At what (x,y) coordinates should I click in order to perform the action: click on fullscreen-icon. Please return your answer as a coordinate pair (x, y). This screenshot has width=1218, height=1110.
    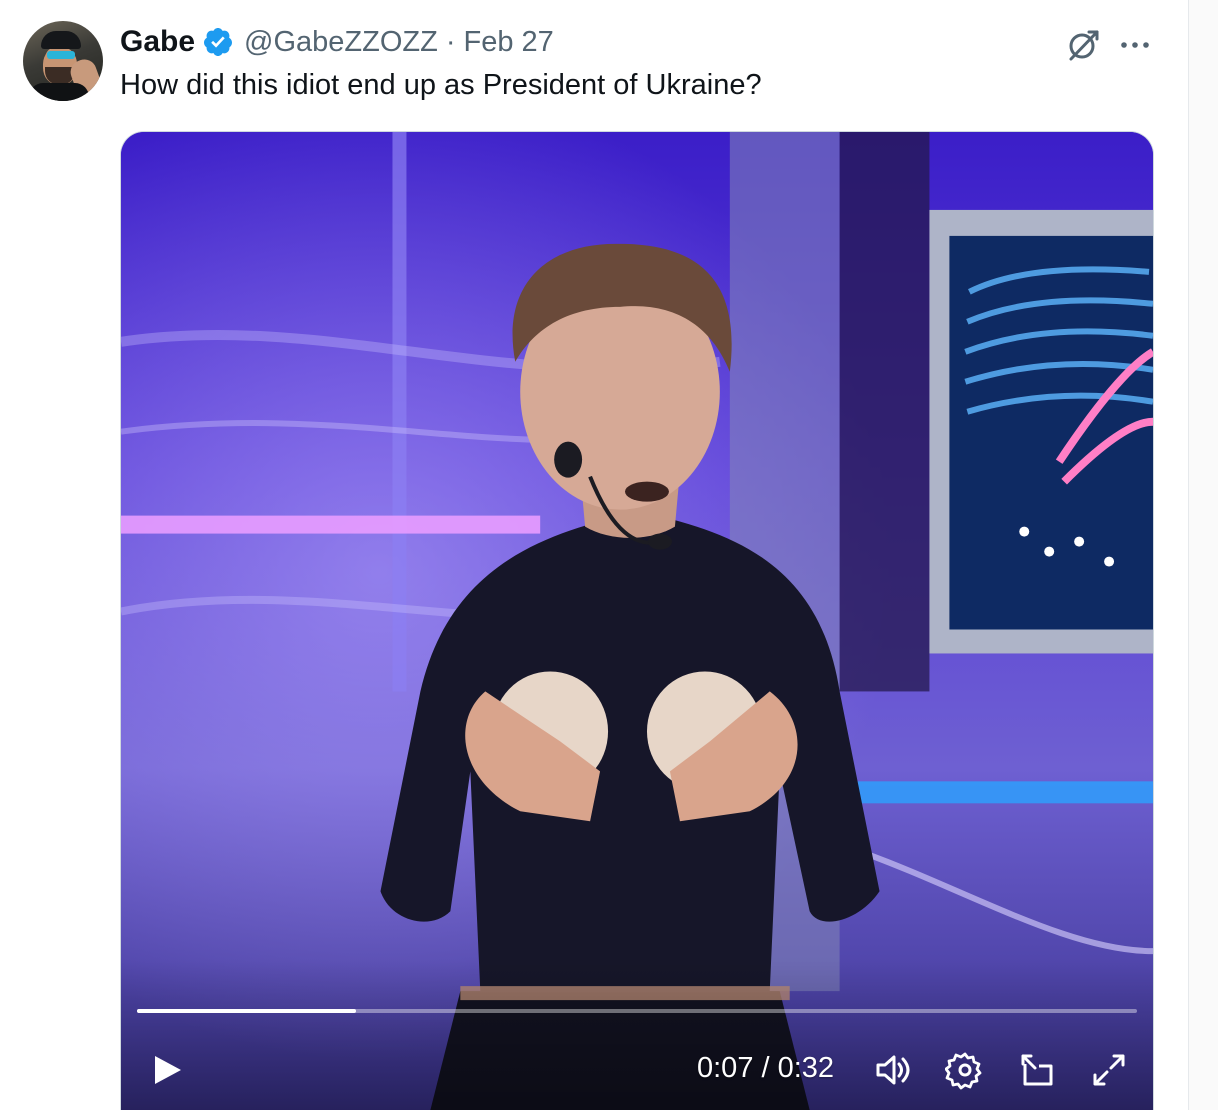
    Looking at the image, I should click on (1109, 1070).